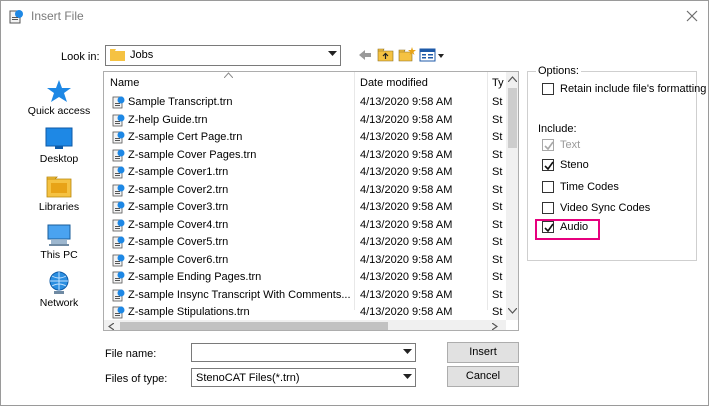 Image resolution: width=709 pixels, height=406 pixels. Describe the element at coordinates (185, 137) in the screenshot. I see `file-name: Z-sample Cert Page.trn` at that location.